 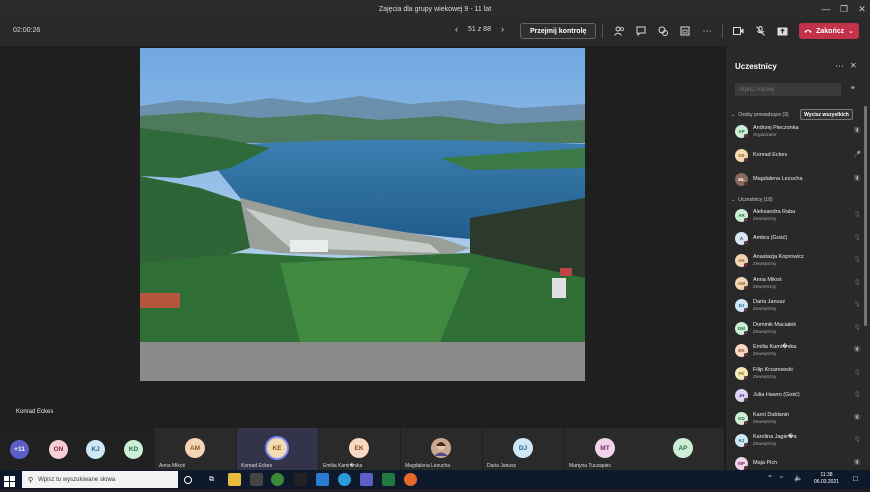 I want to click on participant-bubble: ON, so click(x=58, y=449).